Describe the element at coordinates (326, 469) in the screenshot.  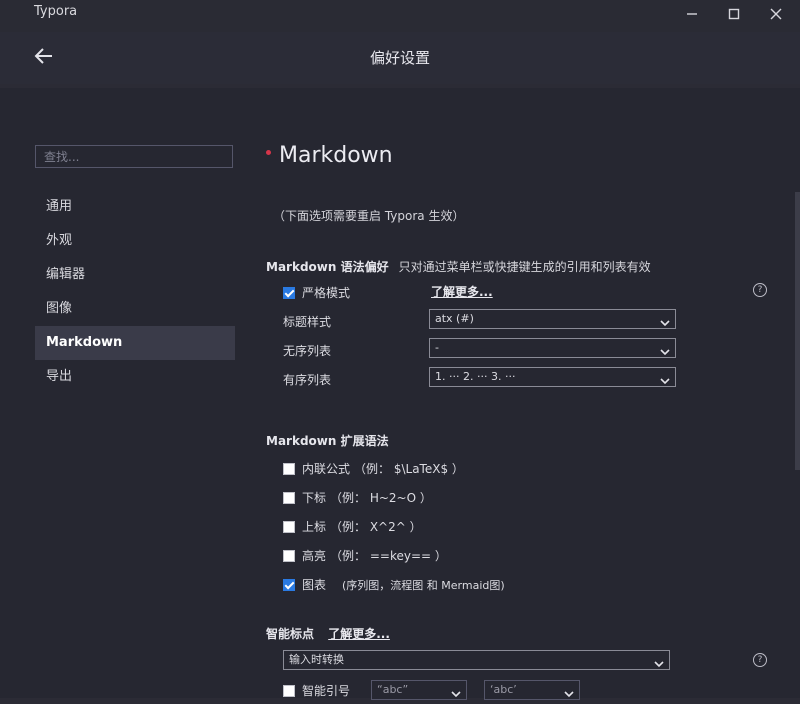
I see `inline-math-label: 内联公式` at that location.